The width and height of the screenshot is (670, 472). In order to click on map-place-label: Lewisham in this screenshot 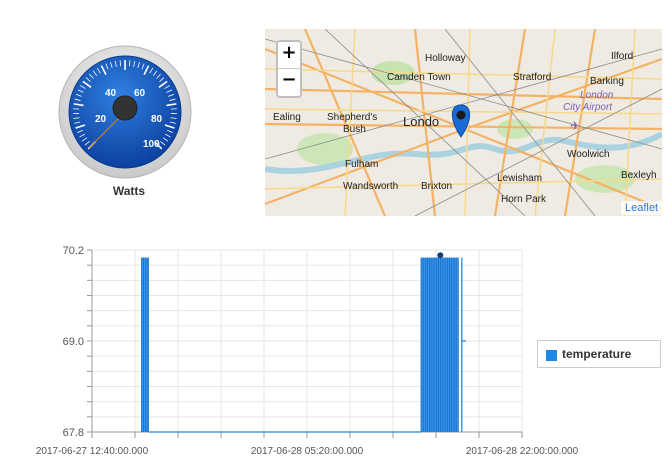, I will do `click(519, 178)`.